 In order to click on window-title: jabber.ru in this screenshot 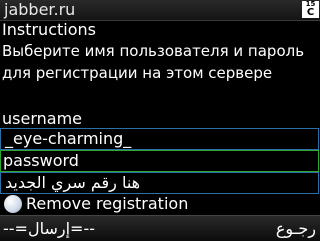, I will do `click(40, 9)`.